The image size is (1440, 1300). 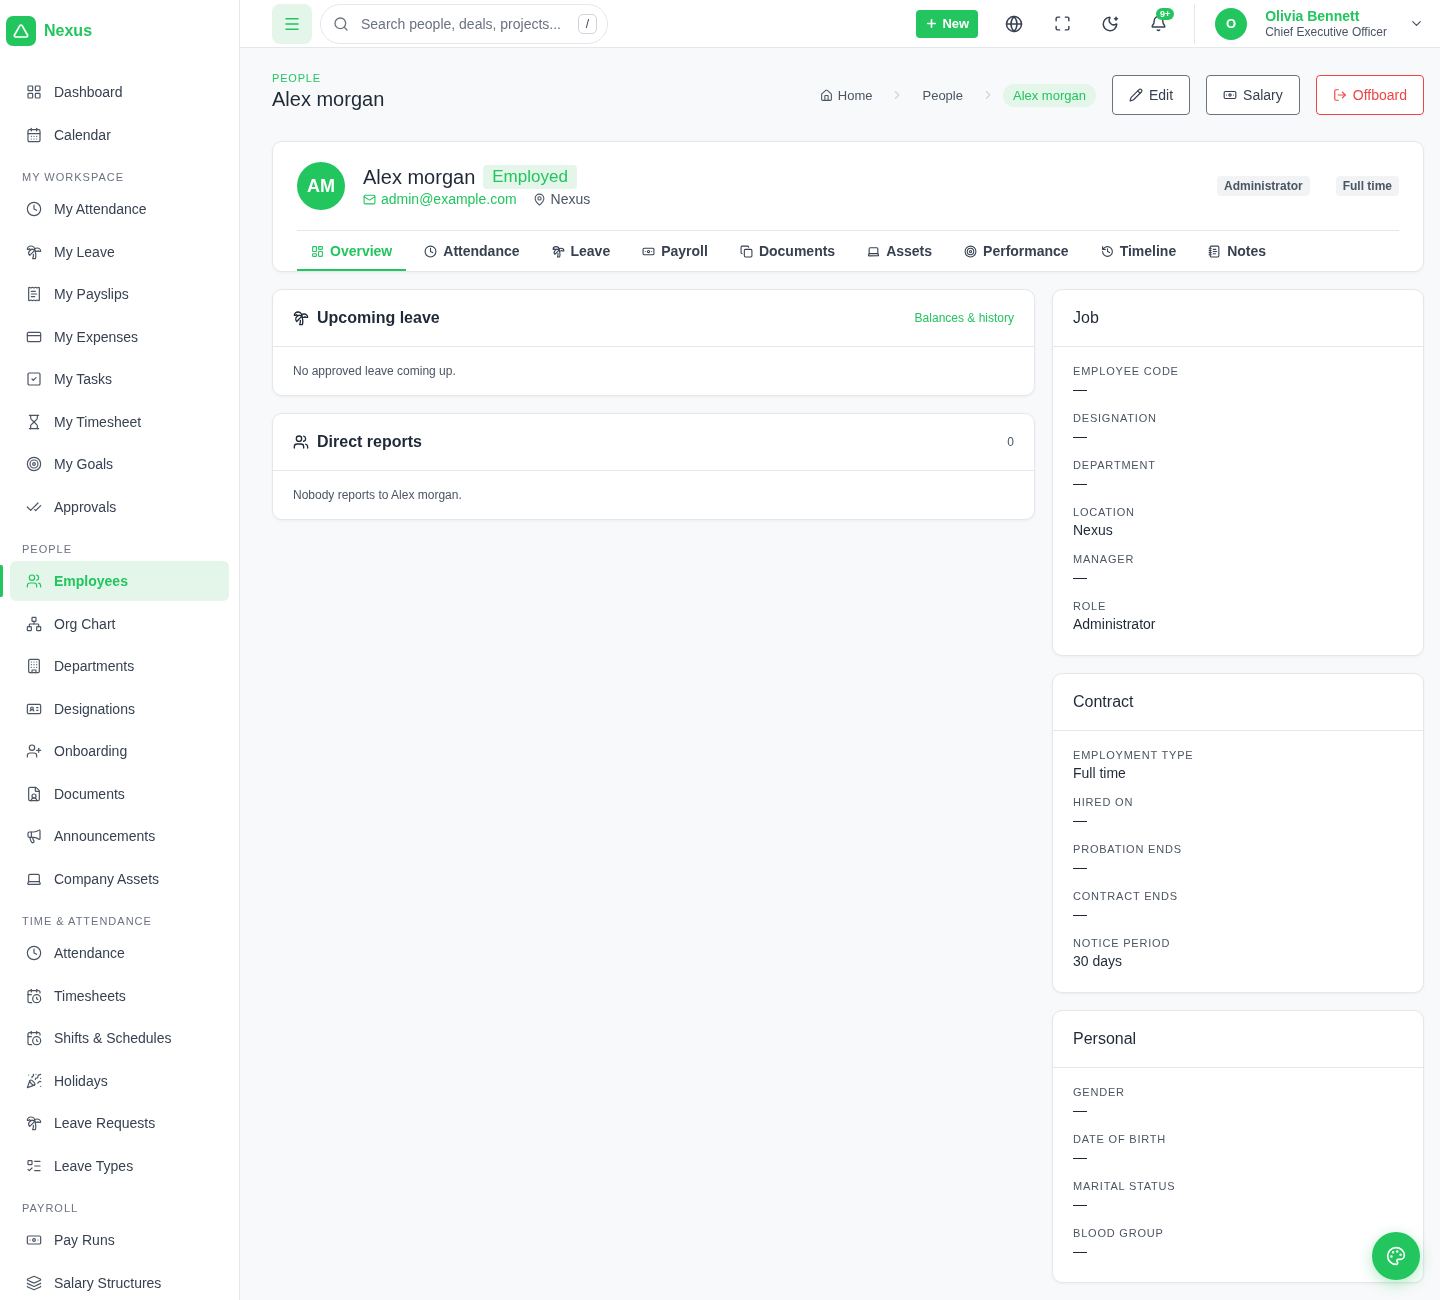 I want to click on pencil-icon, so click(x=1135, y=95).